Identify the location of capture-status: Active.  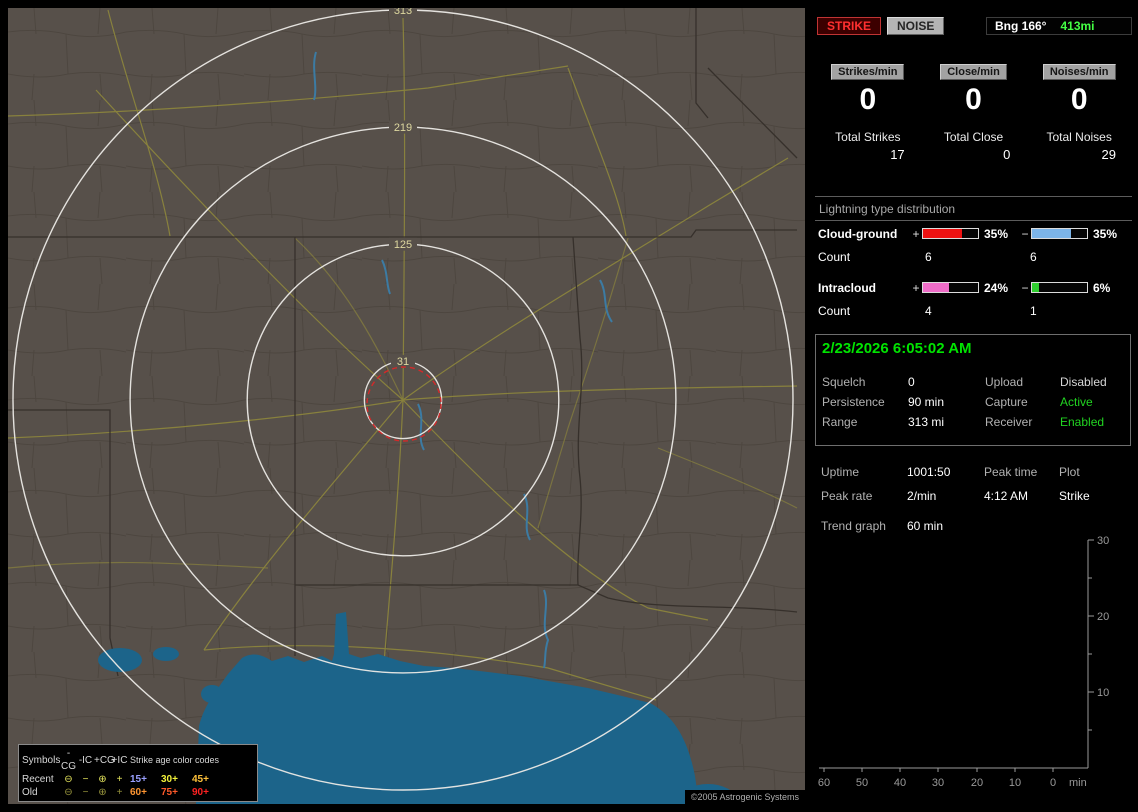
(1076, 402).